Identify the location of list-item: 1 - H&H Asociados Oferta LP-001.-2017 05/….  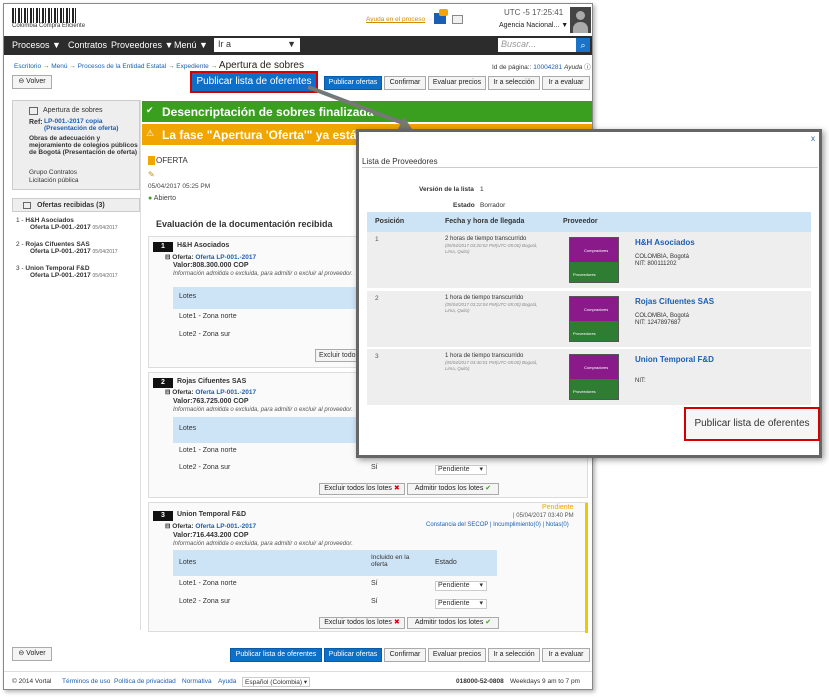
(79, 224).